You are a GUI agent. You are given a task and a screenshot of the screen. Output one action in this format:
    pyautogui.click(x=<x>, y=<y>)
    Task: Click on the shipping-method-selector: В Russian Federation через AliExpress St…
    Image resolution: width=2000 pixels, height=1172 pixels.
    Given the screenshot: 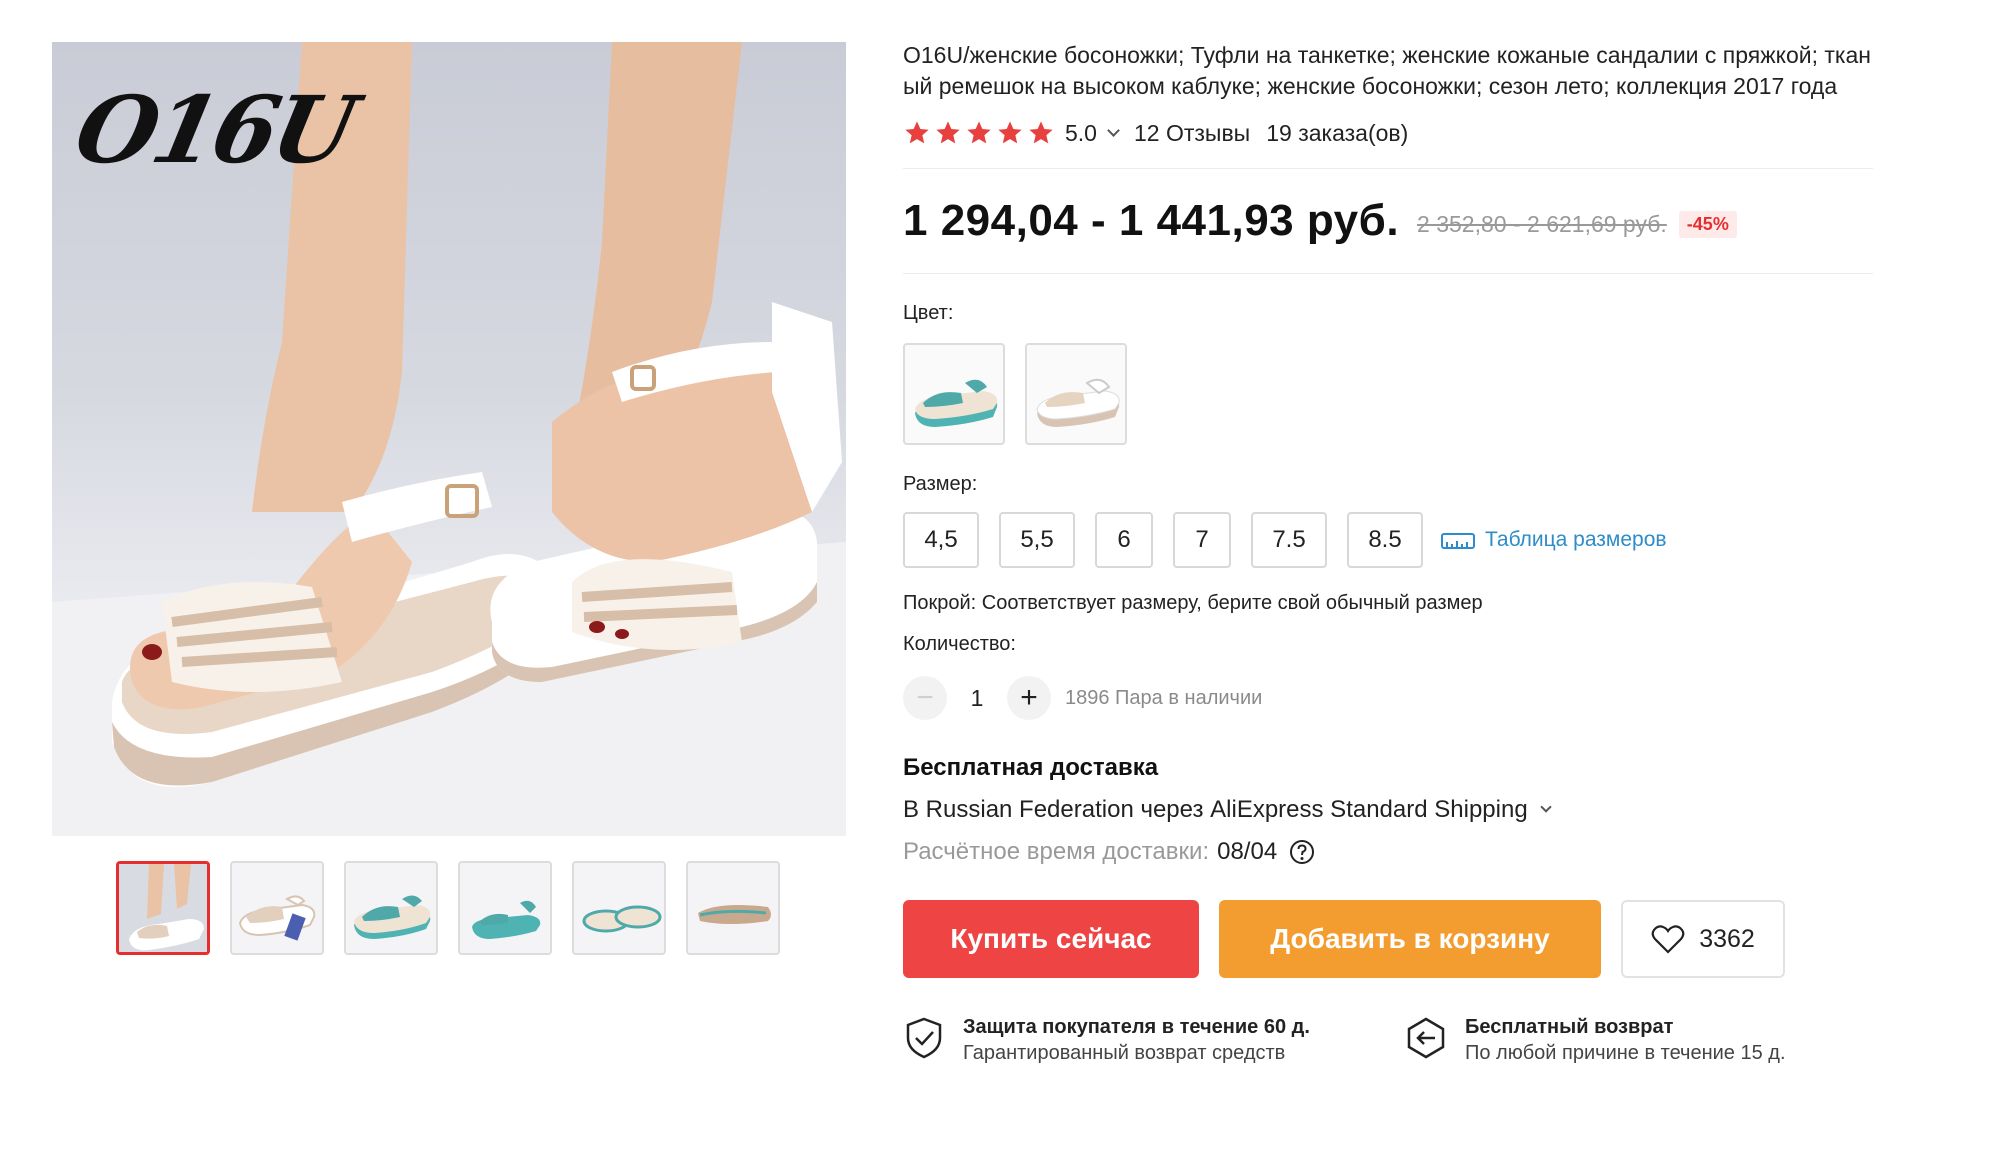 What is the action you would take?
    pyautogui.click(x=1388, y=810)
    